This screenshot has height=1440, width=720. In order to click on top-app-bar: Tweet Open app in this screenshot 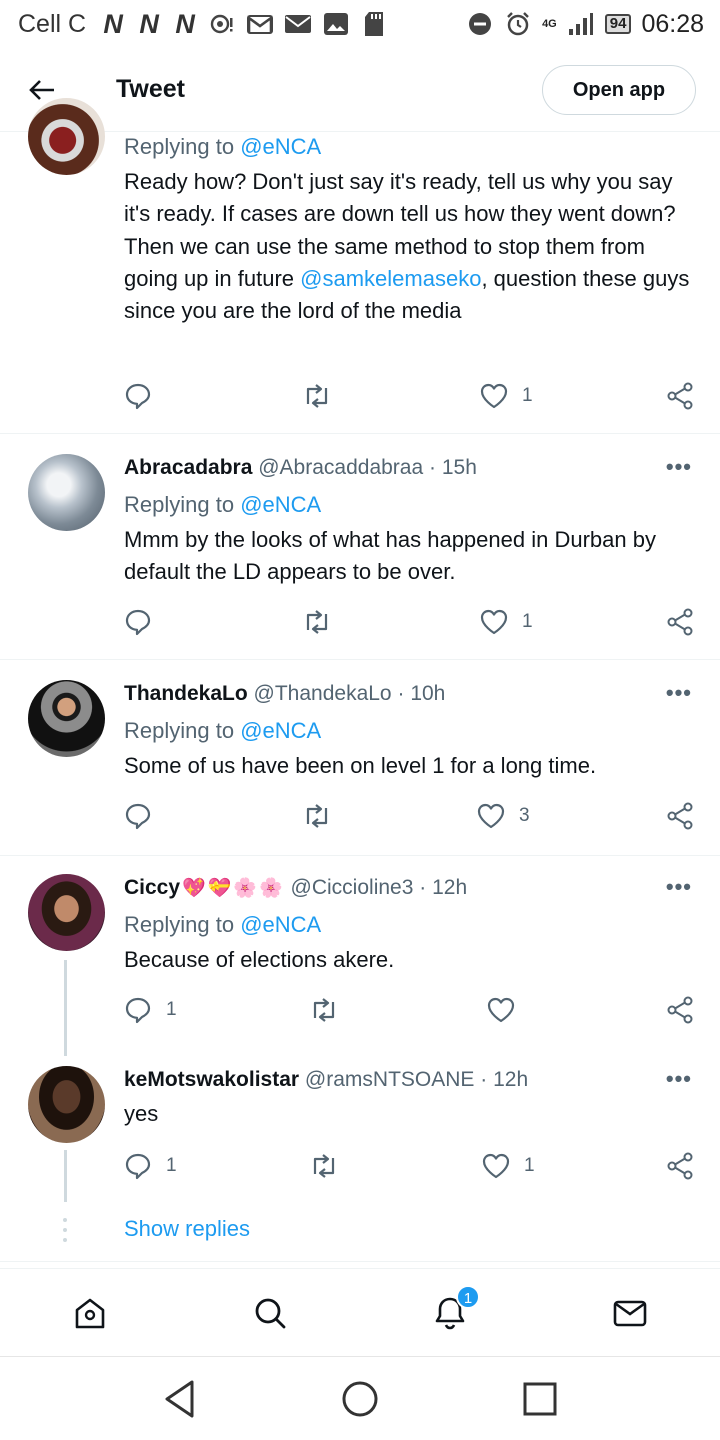, I will do `click(360, 90)`.